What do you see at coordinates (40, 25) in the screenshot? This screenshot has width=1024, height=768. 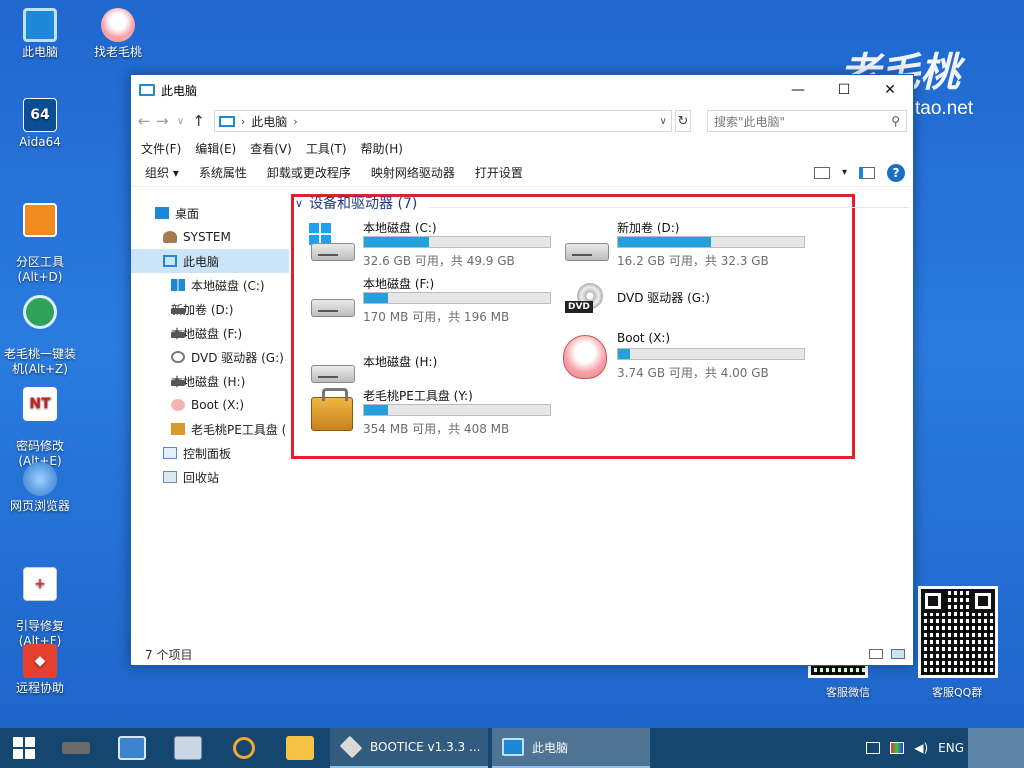 I see `computer-icon` at bounding box center [40, 25].